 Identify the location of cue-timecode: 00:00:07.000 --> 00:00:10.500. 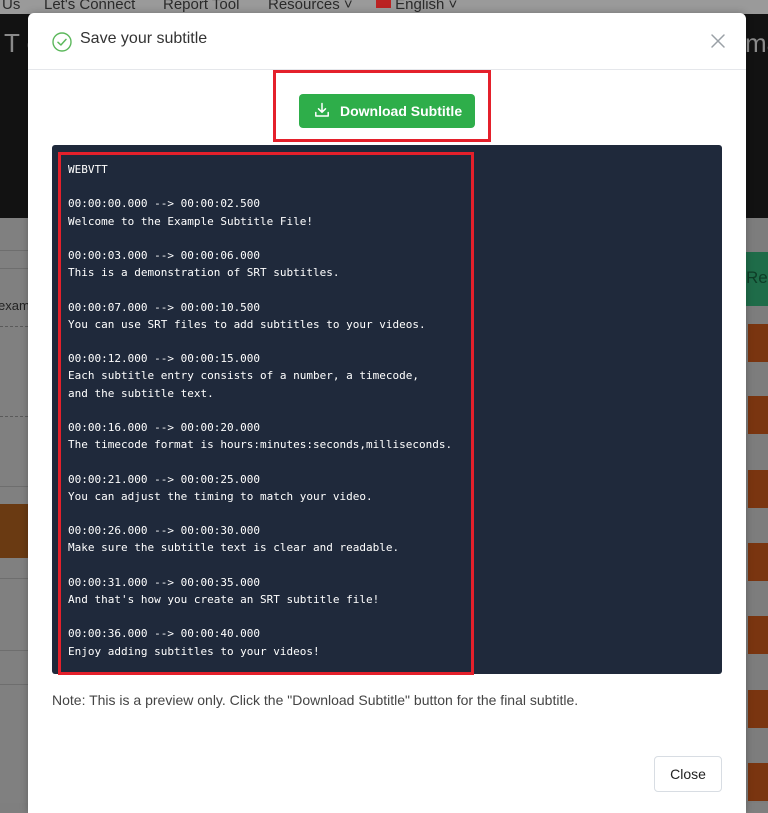
(164, 307).